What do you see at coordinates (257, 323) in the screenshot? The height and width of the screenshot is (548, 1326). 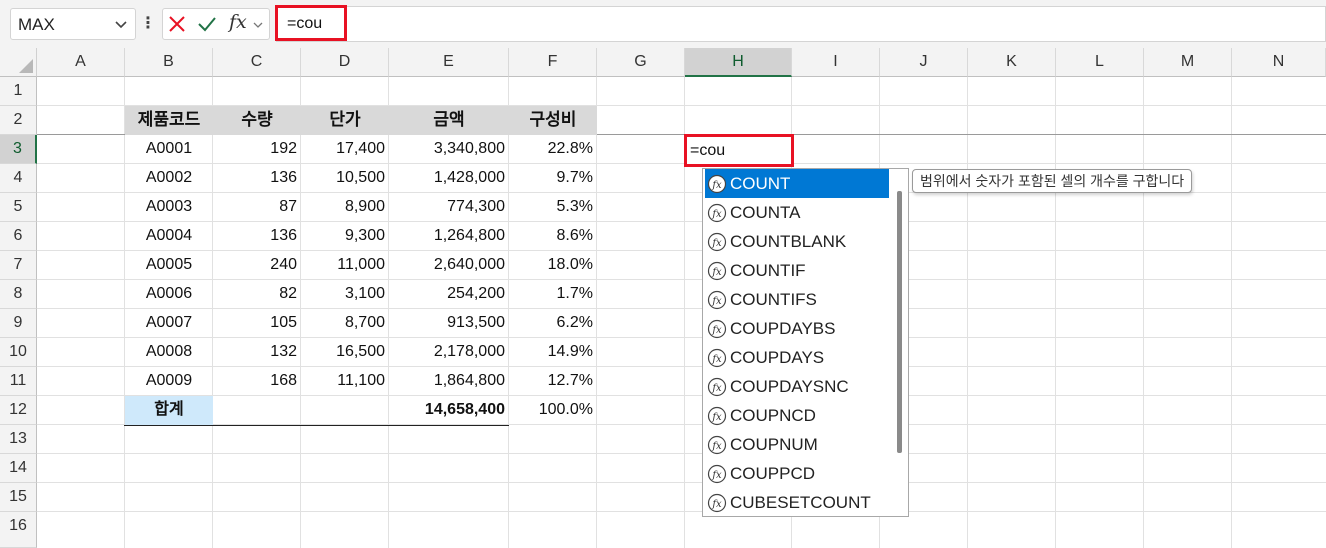 I see `table-cell: 105` at bounding box center [257, 323].